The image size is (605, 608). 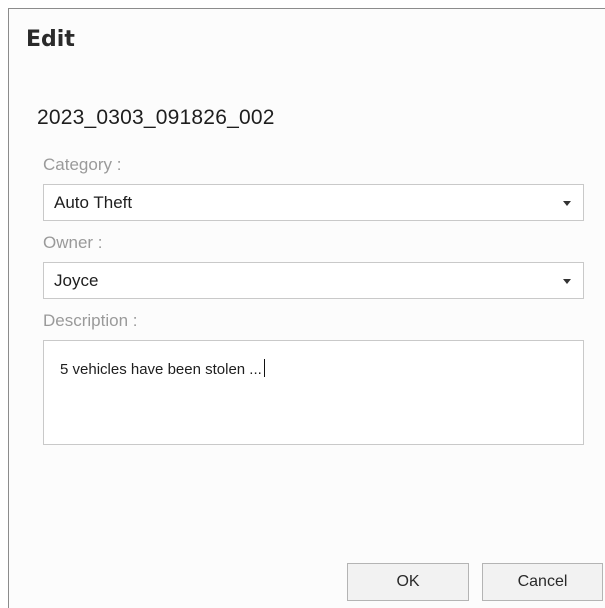 I want to click on category-value: Auto Theft, so click(x=93, y=202).